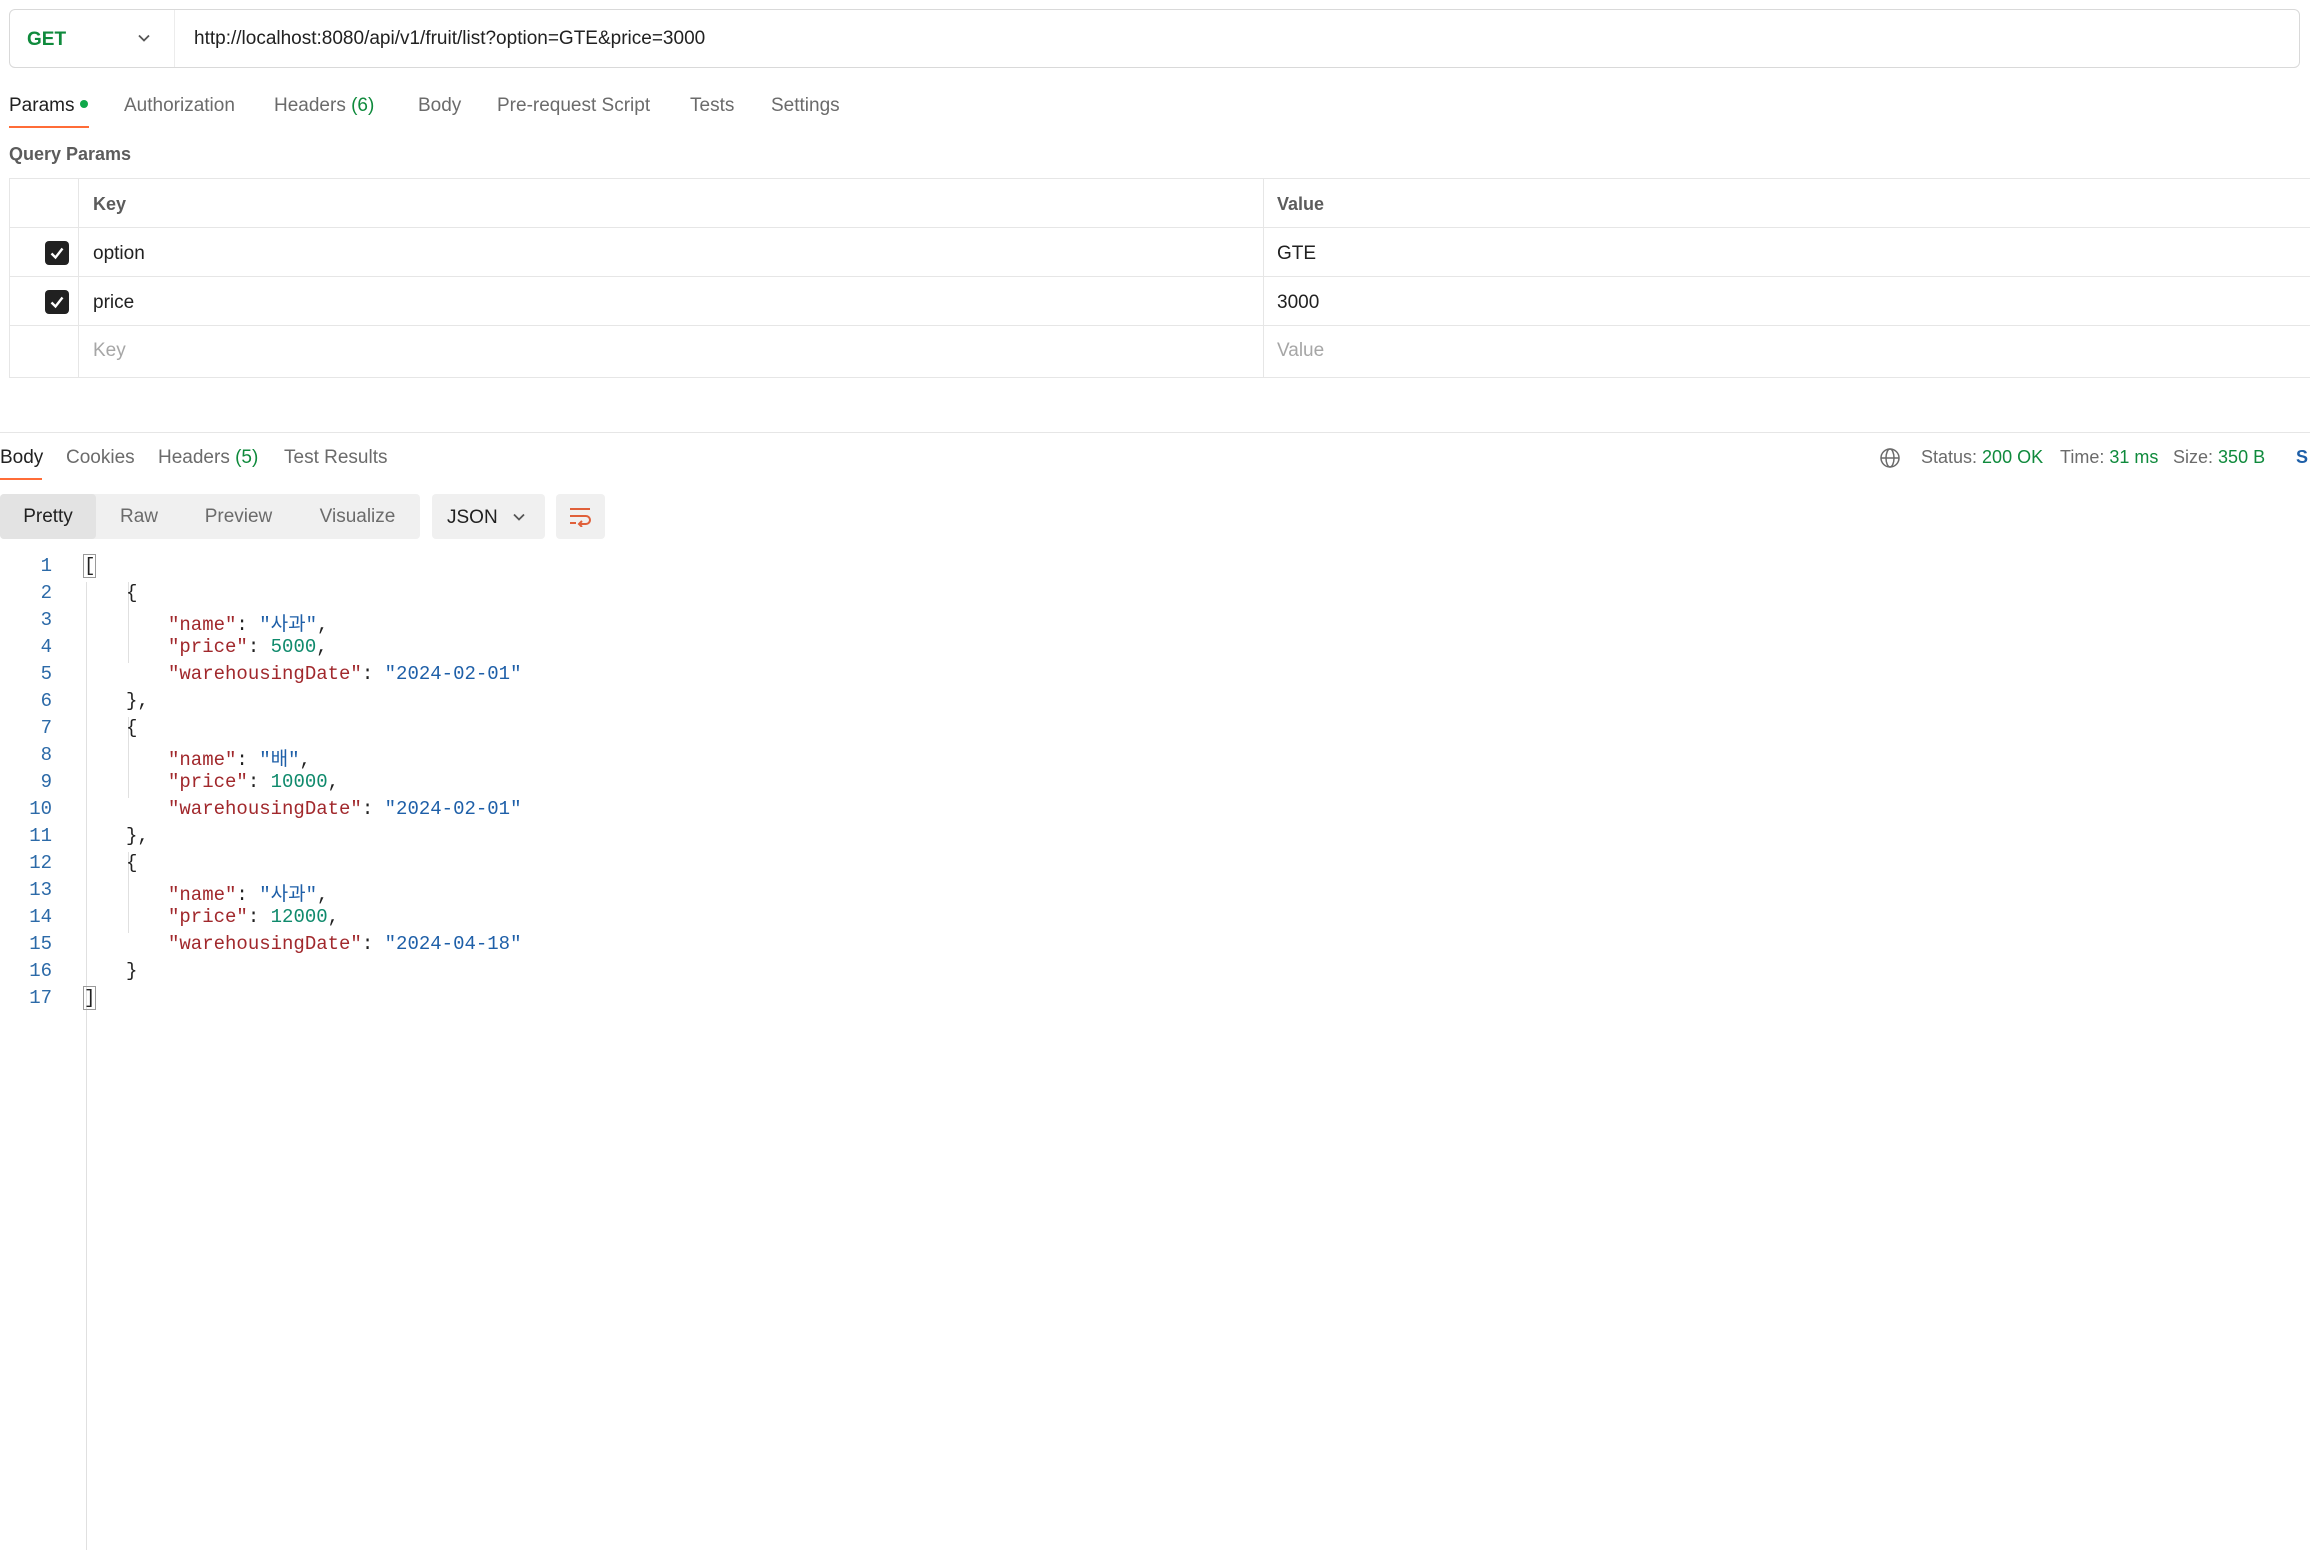 Image resolution: width=2310 pixels, height=1550 pixels. What do you see at coordinates (712, 106) in the screenshot?
I see `tab-tests: Tests` at bounding box center [712, 106].